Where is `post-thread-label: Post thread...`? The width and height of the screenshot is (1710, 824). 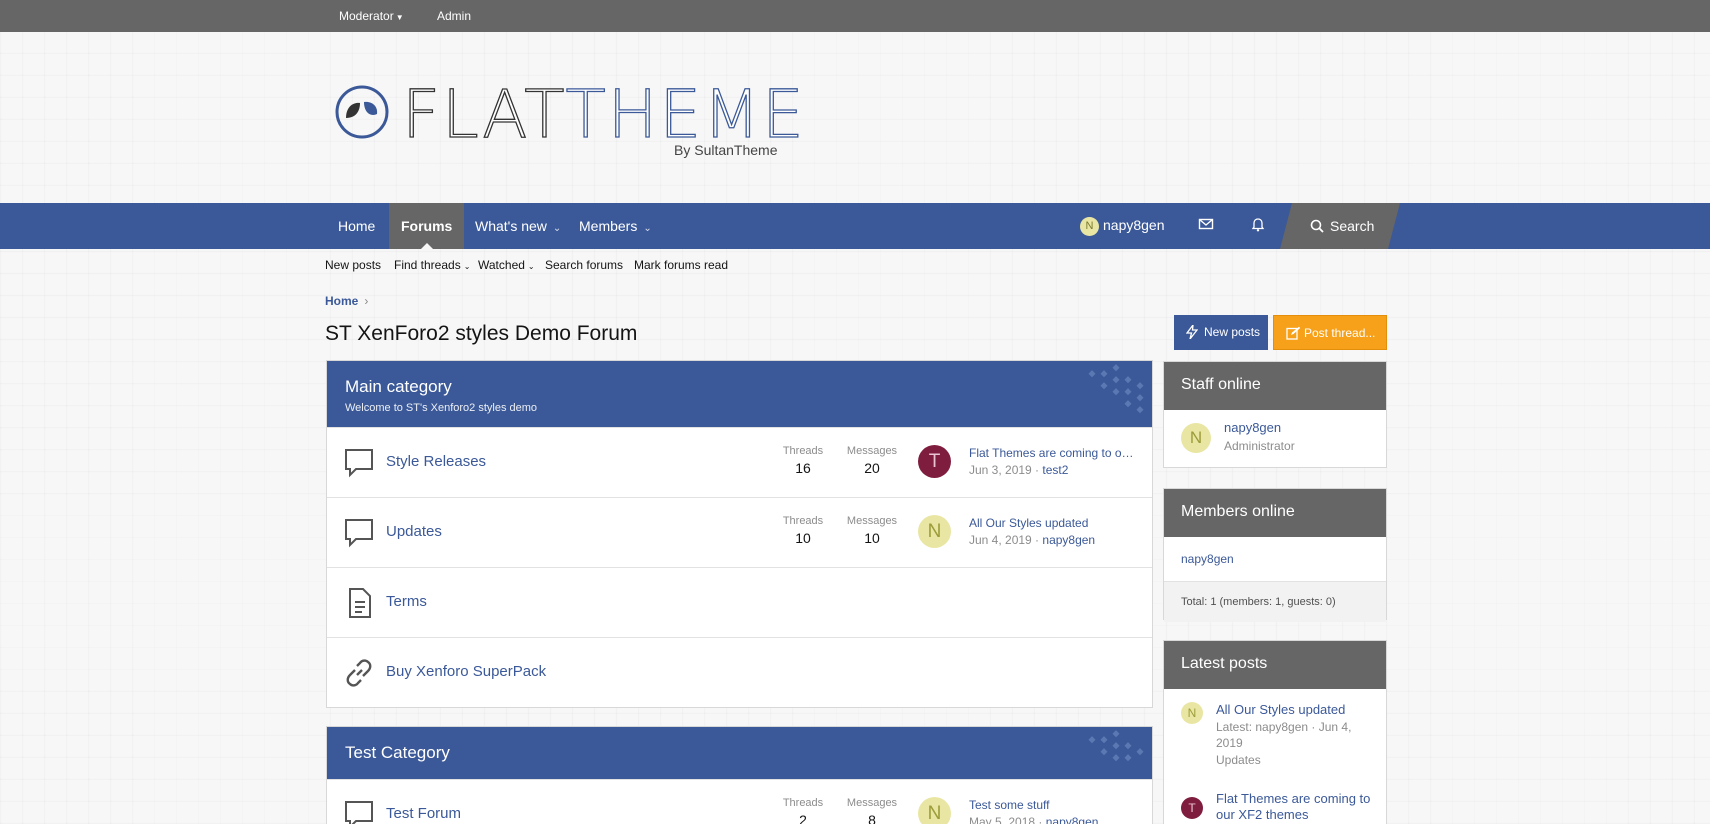 post-thread-label: Post thread... is located at coordinates (1340, 333).